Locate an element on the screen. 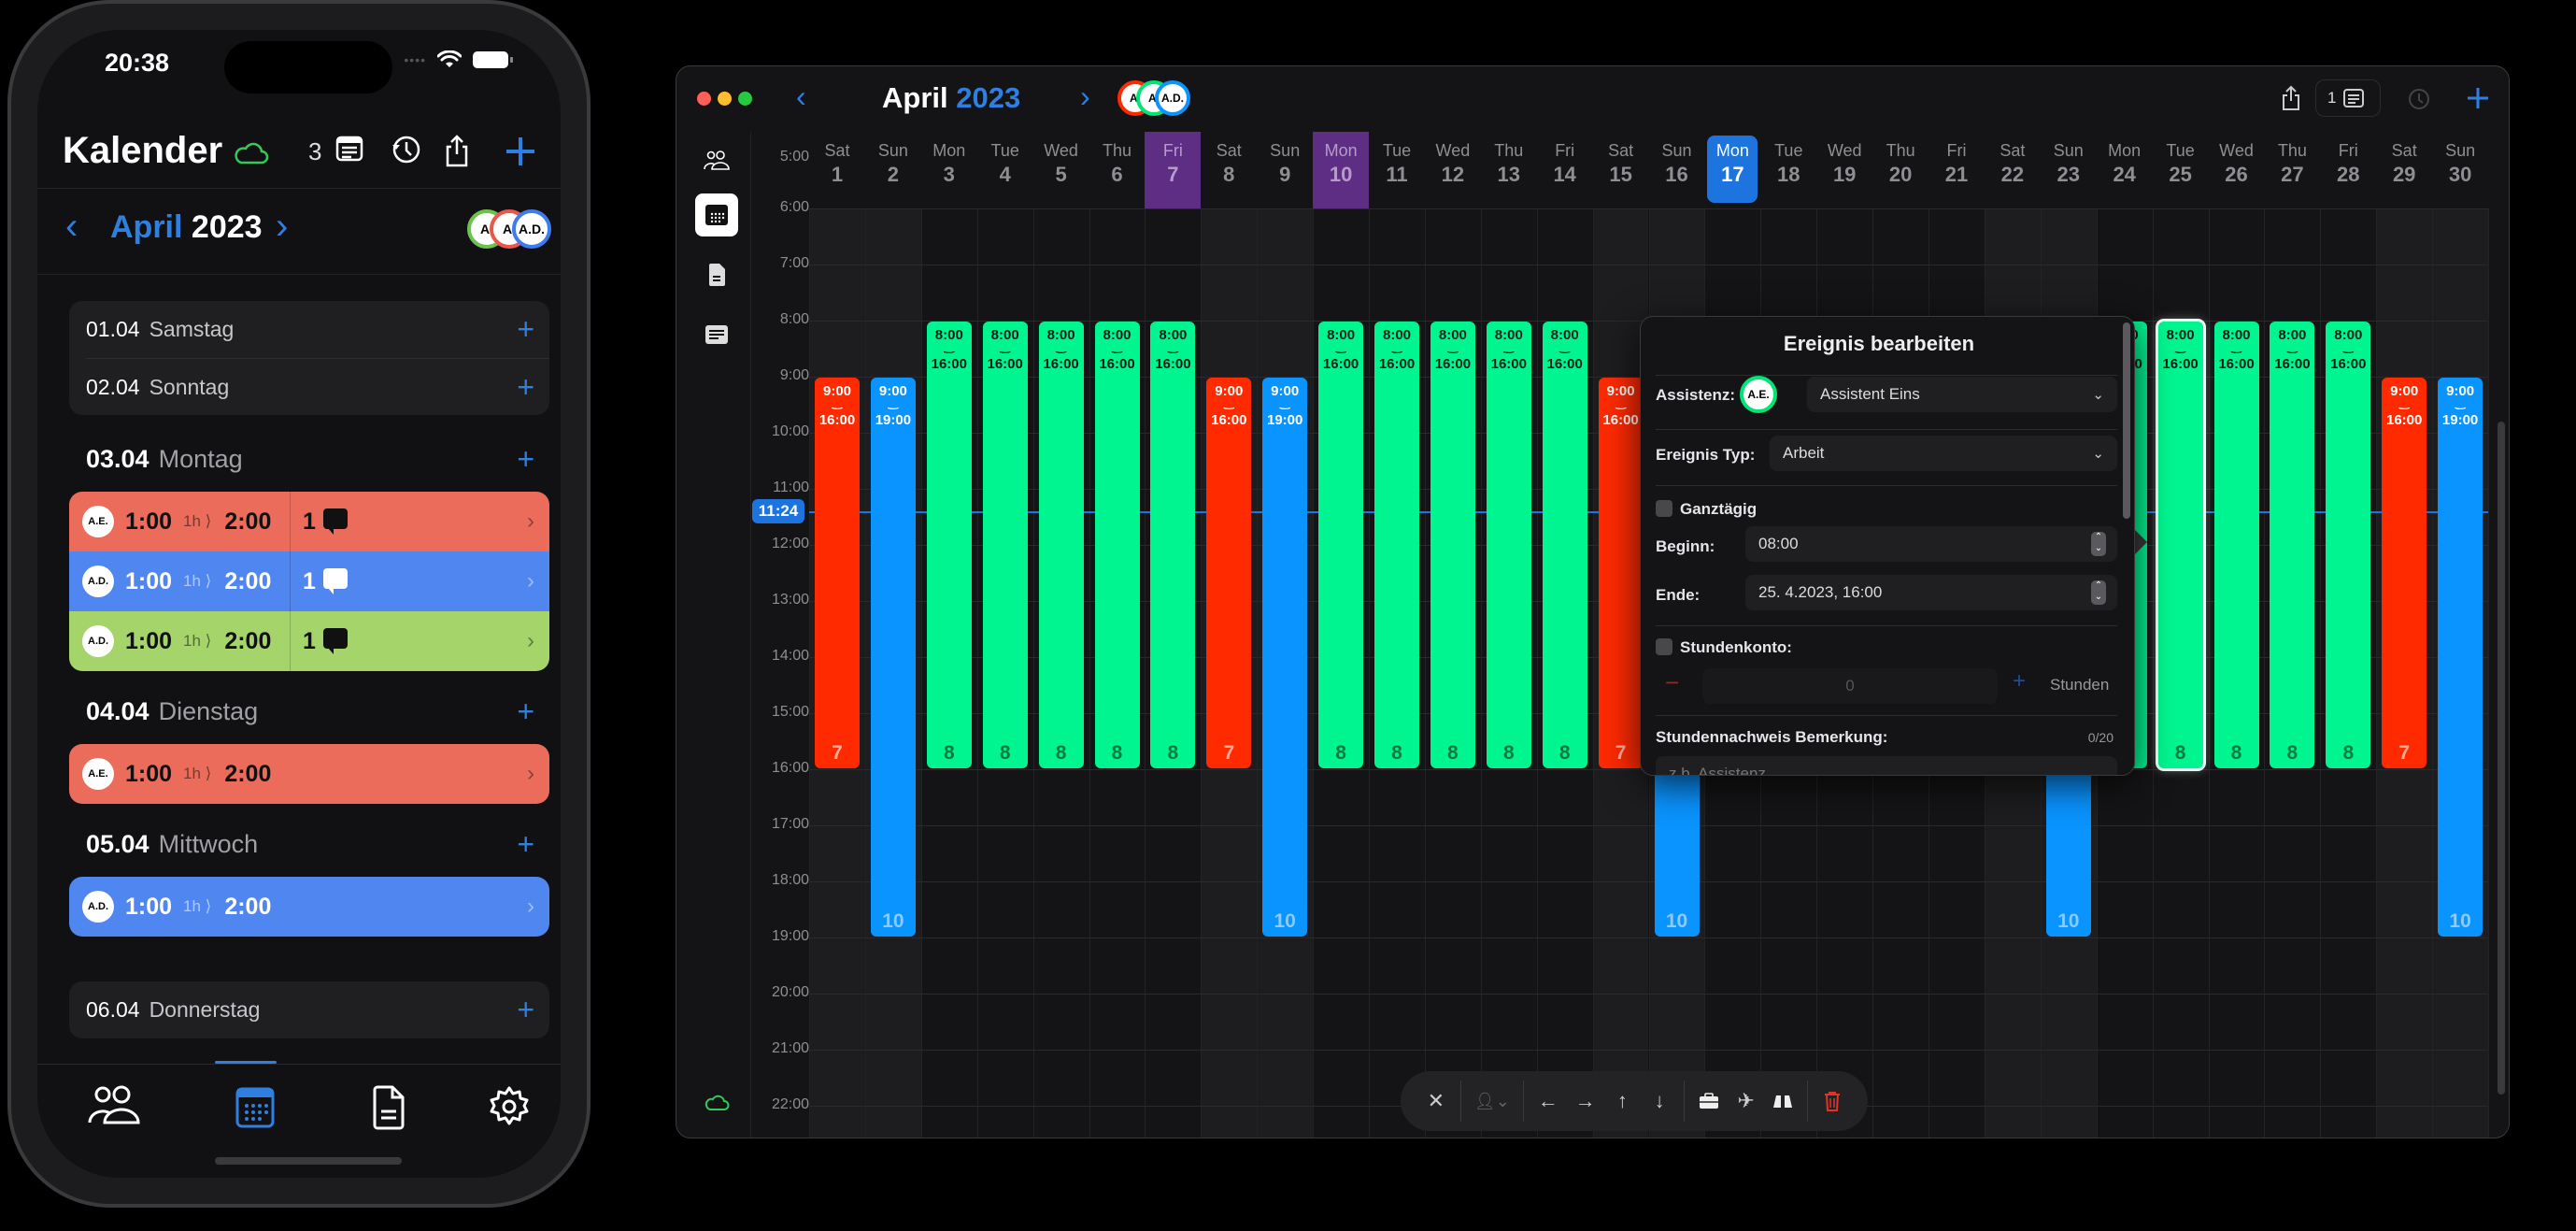  sidebar-item-assistants is located at coordinates (717, 160).